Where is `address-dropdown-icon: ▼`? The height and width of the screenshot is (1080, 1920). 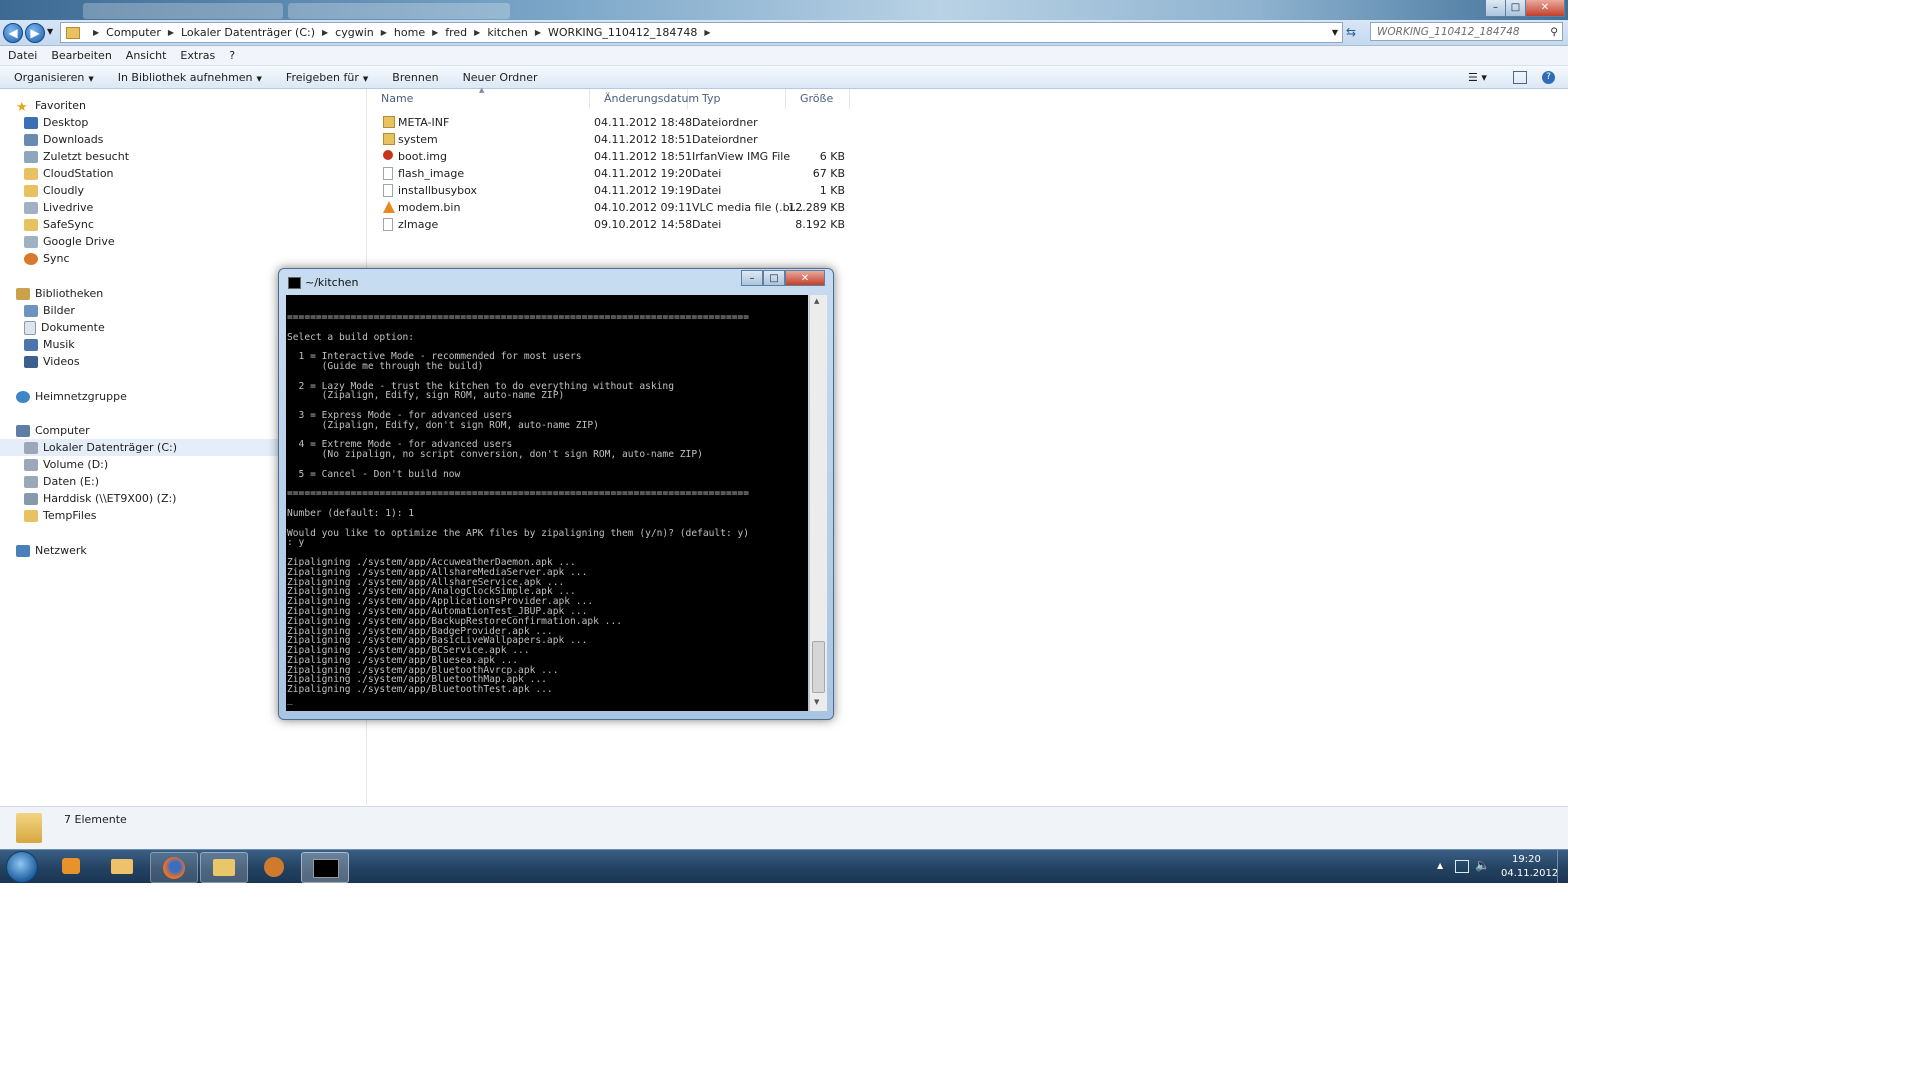 address-dropdown-icon: ▼ is located at coordinates (1335, 32).